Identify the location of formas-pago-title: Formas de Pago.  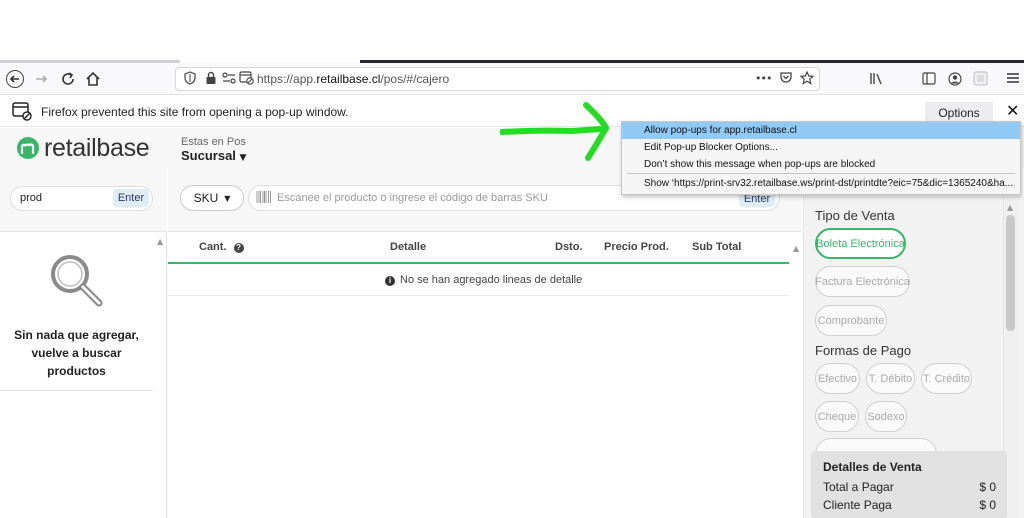
(863, 350).